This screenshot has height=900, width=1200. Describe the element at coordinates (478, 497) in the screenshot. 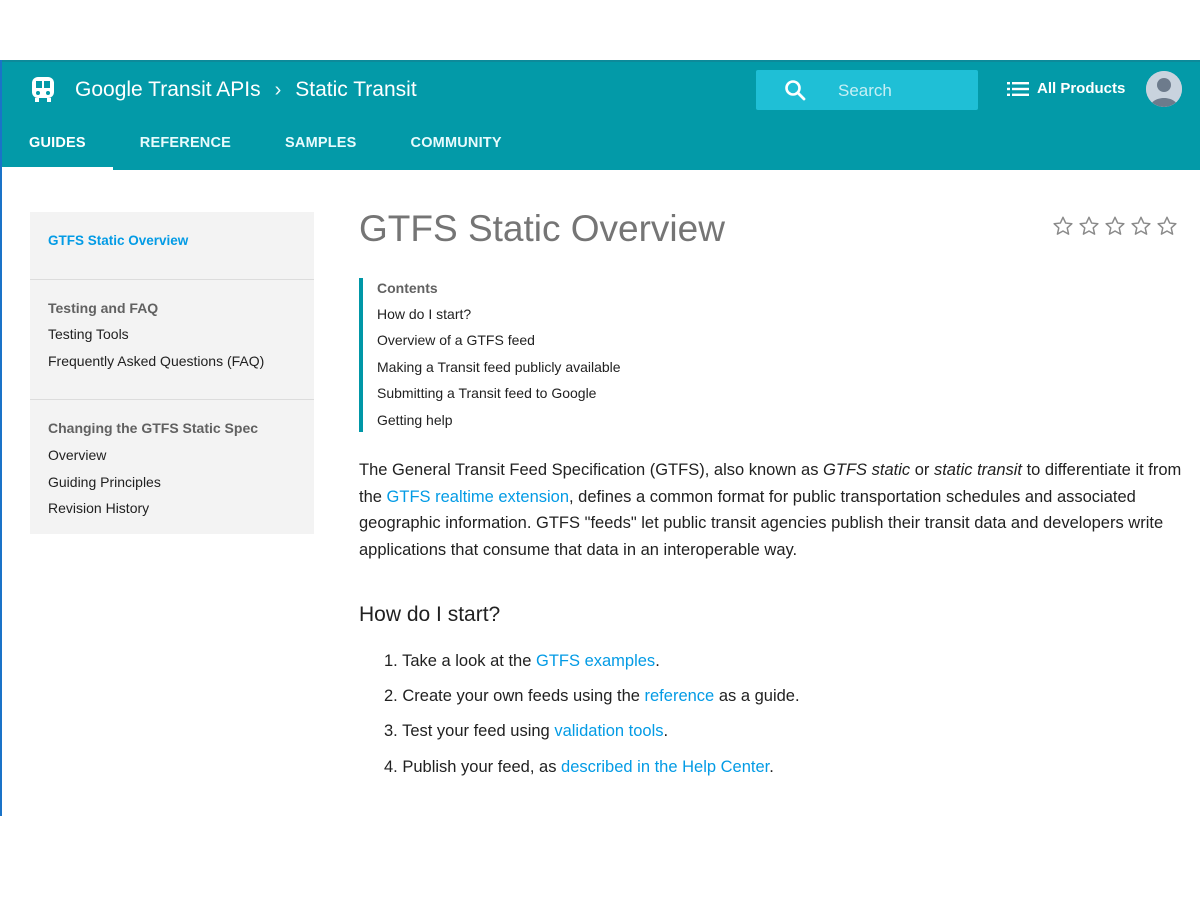

I see `gtfs-realtime-link: GTFS realtime extension` at that location.